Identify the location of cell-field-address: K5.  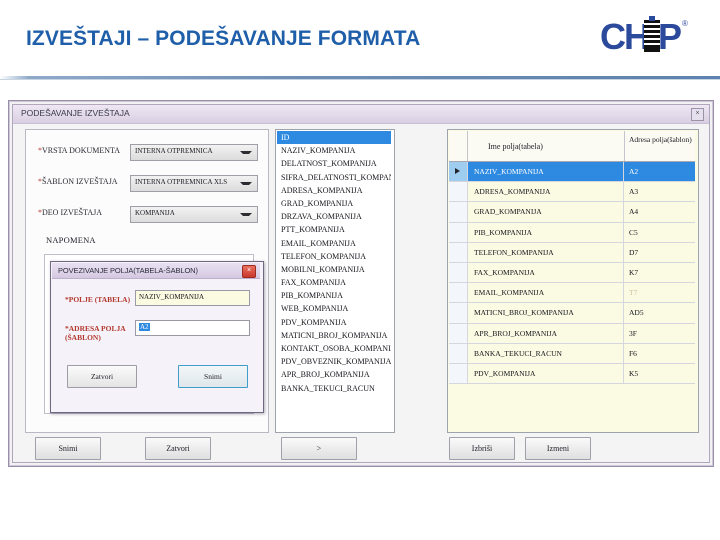
(634, 373).